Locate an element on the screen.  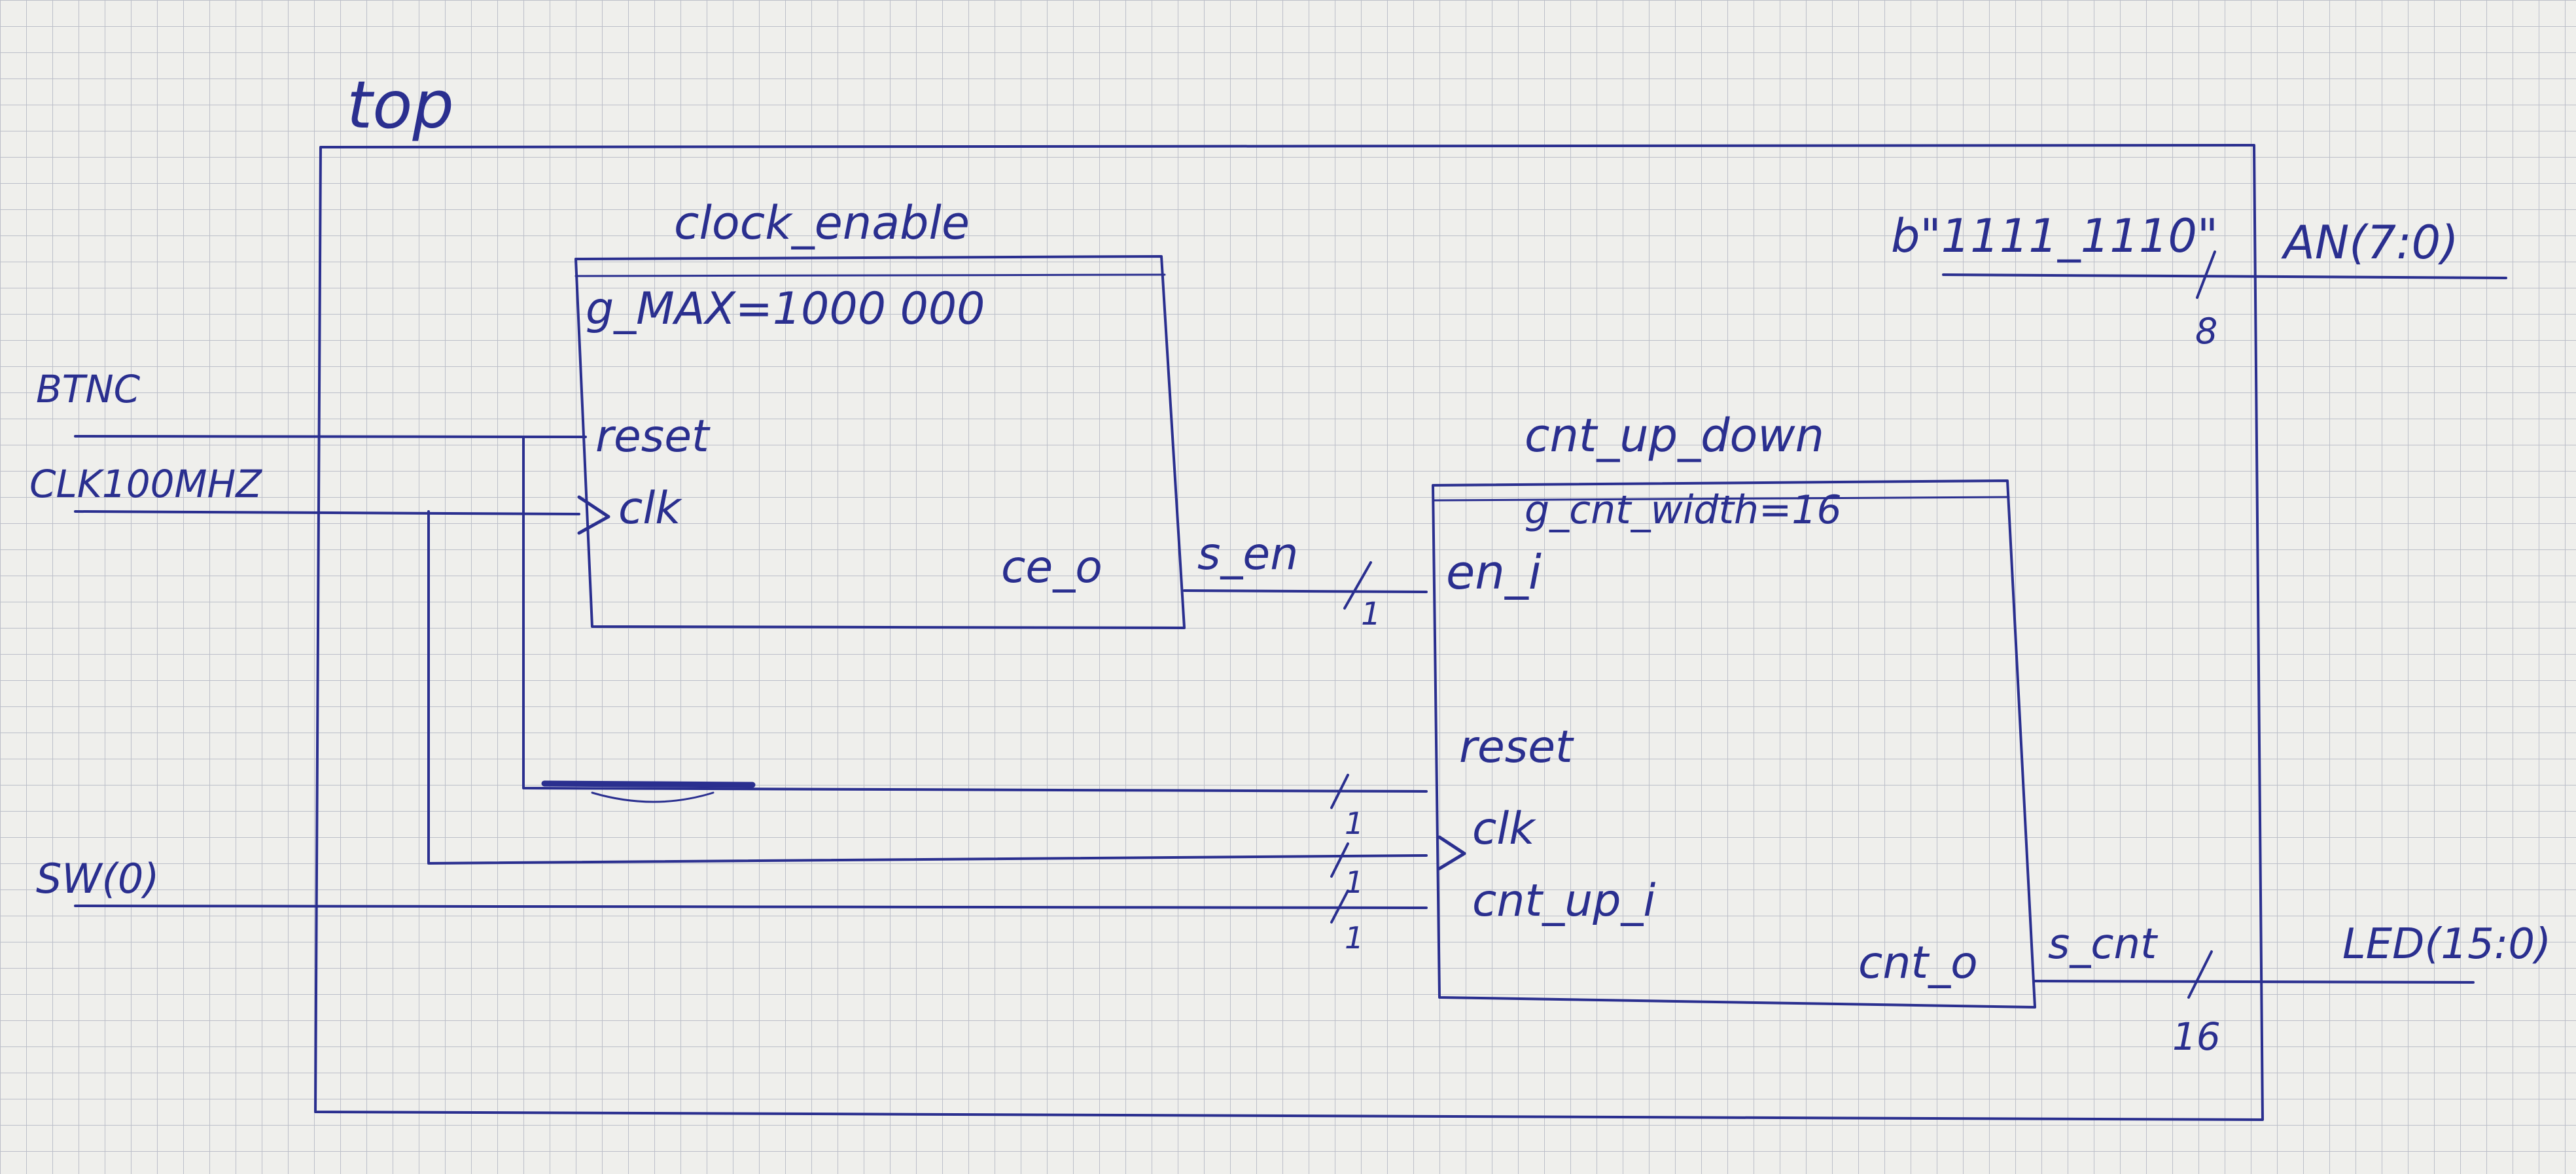
signal-s-cnt-label: s_cnt is located at coordinates (2103, 944).